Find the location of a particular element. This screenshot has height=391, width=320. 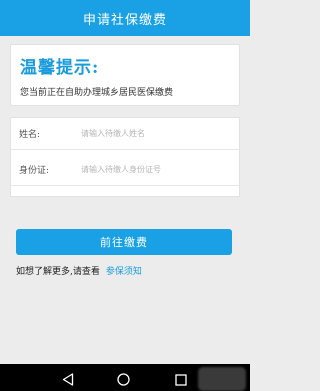

blurred-overlay is located at coordinates (222, 379).